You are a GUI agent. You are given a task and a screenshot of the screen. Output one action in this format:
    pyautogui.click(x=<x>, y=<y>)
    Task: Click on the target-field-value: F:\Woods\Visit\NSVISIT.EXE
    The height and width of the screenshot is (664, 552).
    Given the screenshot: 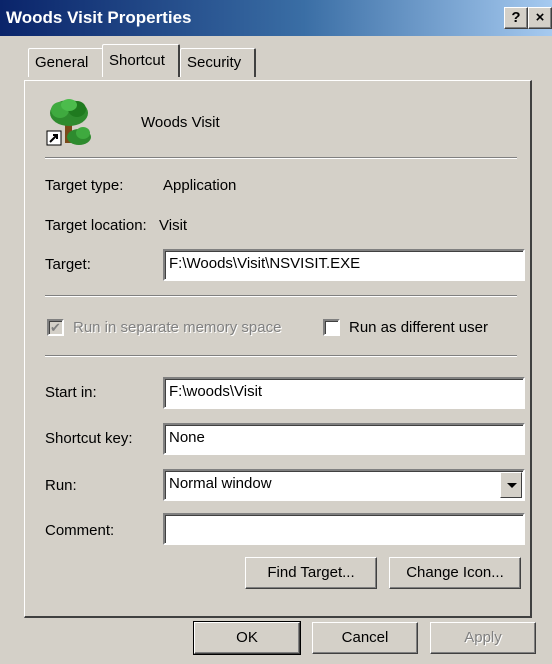 What is the action you would take?
    pyautogui.click(x=265, y=263)
    